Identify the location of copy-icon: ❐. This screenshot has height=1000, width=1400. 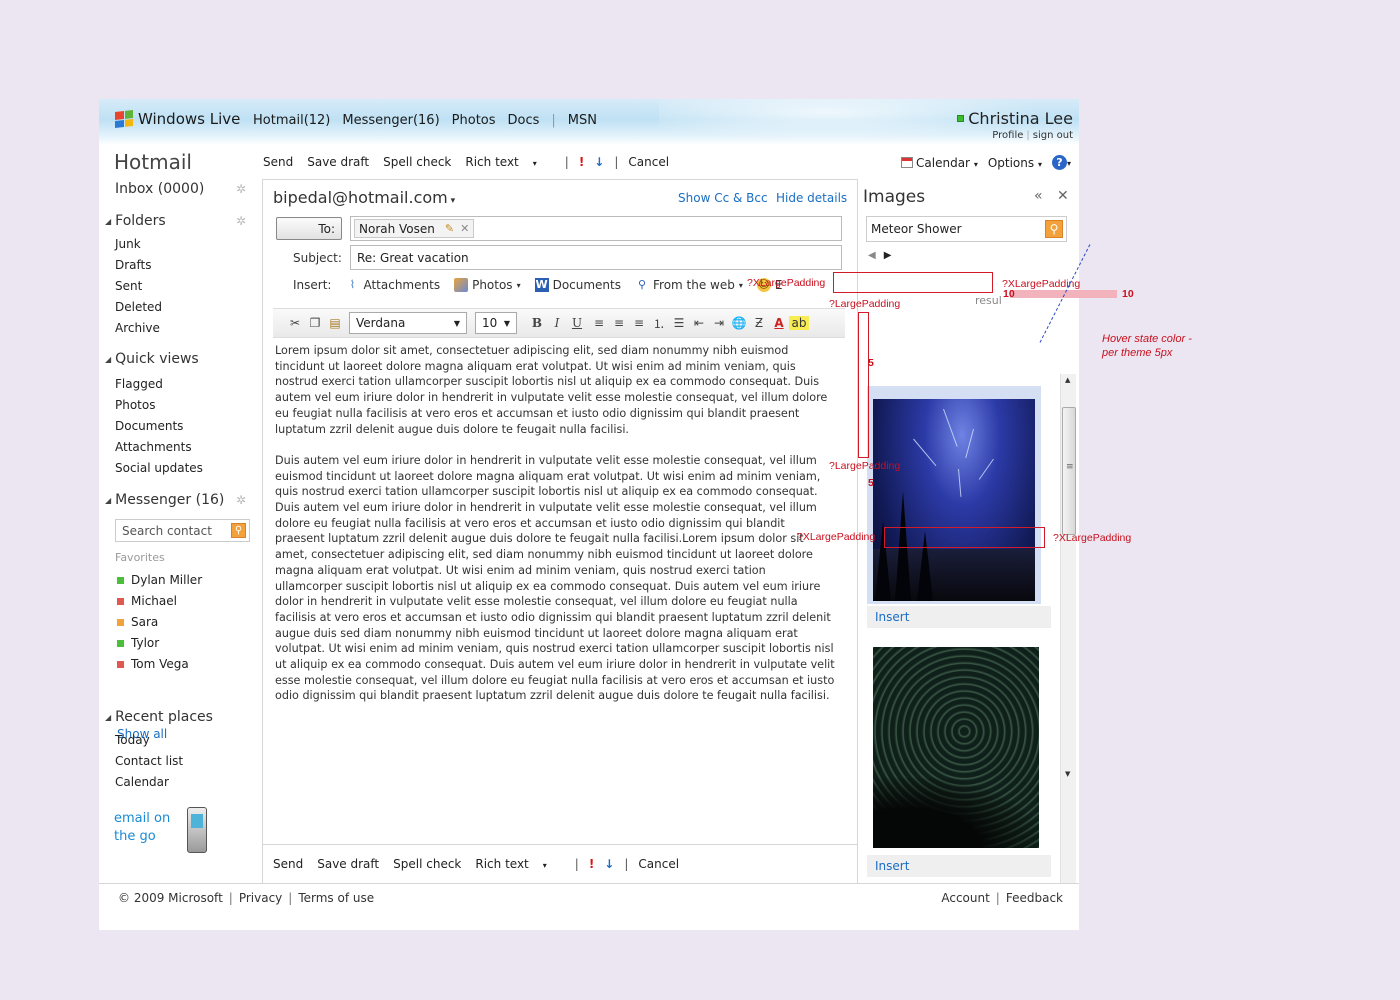
(315, 323).